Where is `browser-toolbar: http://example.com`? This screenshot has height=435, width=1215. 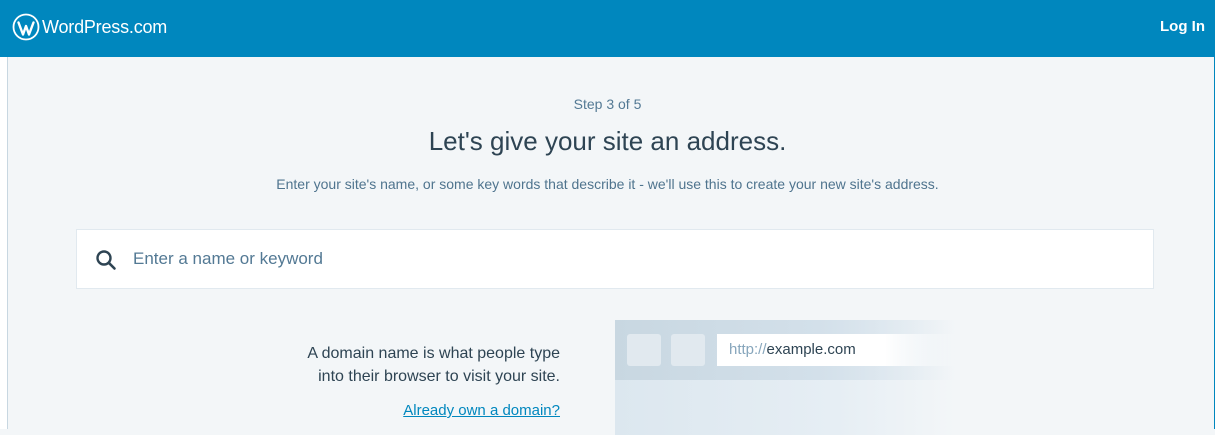
browser-toolbar: http://example.com is located at coordinates (786, 350).